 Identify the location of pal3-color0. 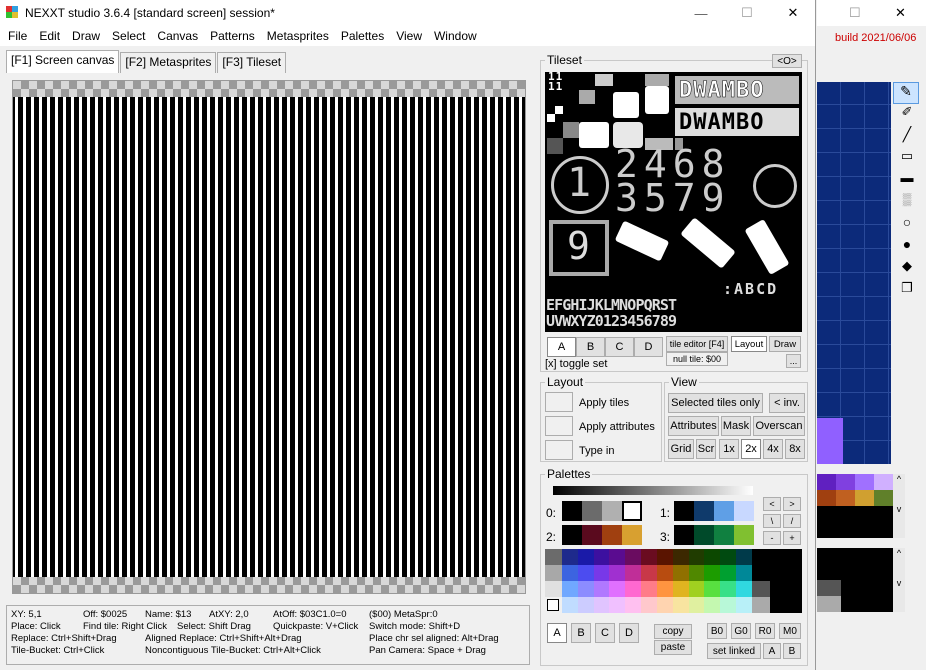
(684, 535).